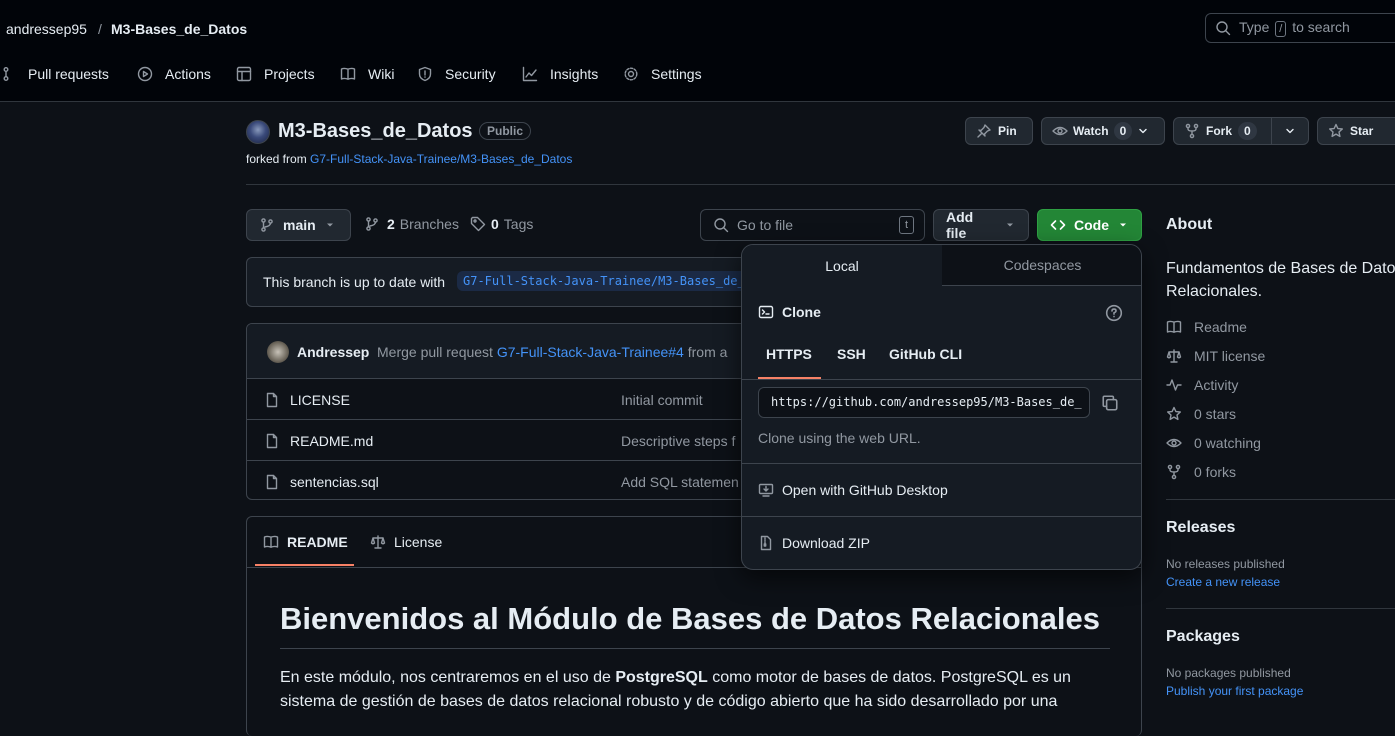  What do you see at coordinates (456, 74) in the screenshot?
I see `tab-security: Security` at bounding box center [456, 74].